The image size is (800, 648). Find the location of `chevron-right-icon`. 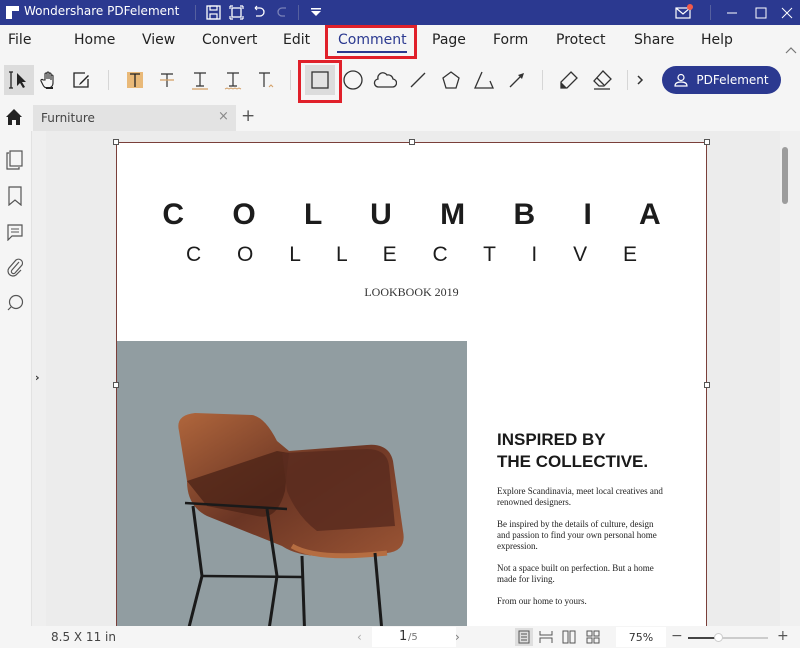

chevron-right-icon is located at coordinates (640, 80).